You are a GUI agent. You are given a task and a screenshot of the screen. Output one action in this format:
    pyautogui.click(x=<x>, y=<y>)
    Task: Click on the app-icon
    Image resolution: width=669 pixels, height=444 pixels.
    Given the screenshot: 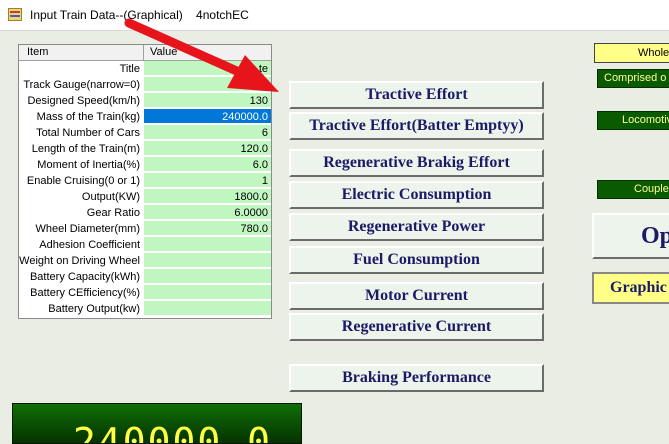 What is the action you would take?
    pyautogui.click(x=15, y=14)
    